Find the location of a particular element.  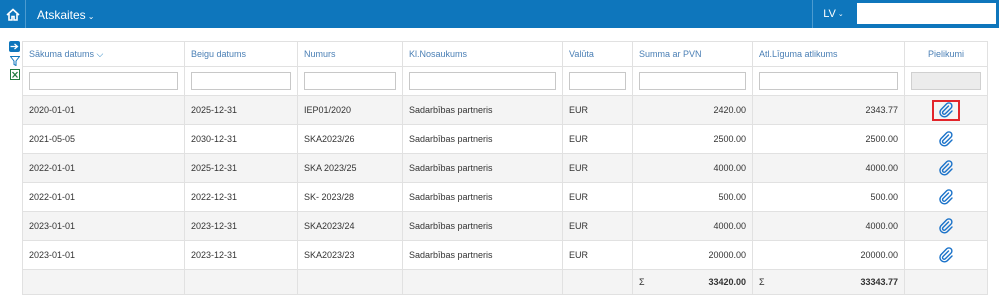

column-header-start-date: Sākuma datums ⌵ is located at coordinates (103, 54).